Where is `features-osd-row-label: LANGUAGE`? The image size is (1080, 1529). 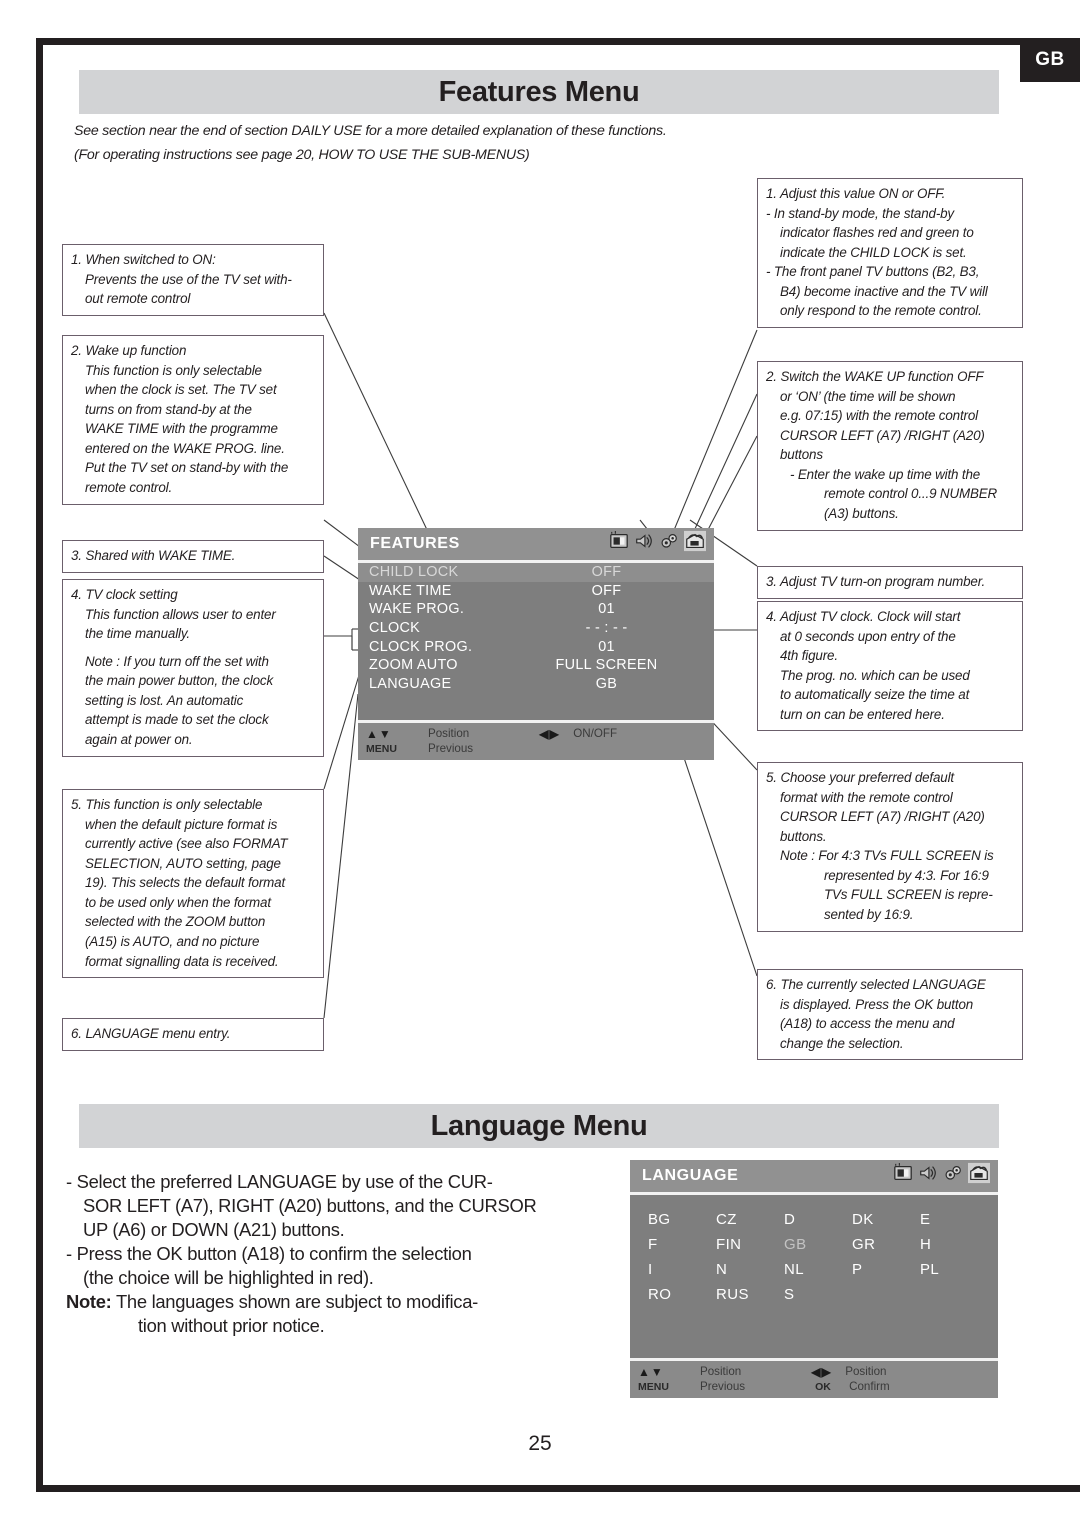 features-osd-row-label: LANGUAGE is located at coordinates (410, 683).